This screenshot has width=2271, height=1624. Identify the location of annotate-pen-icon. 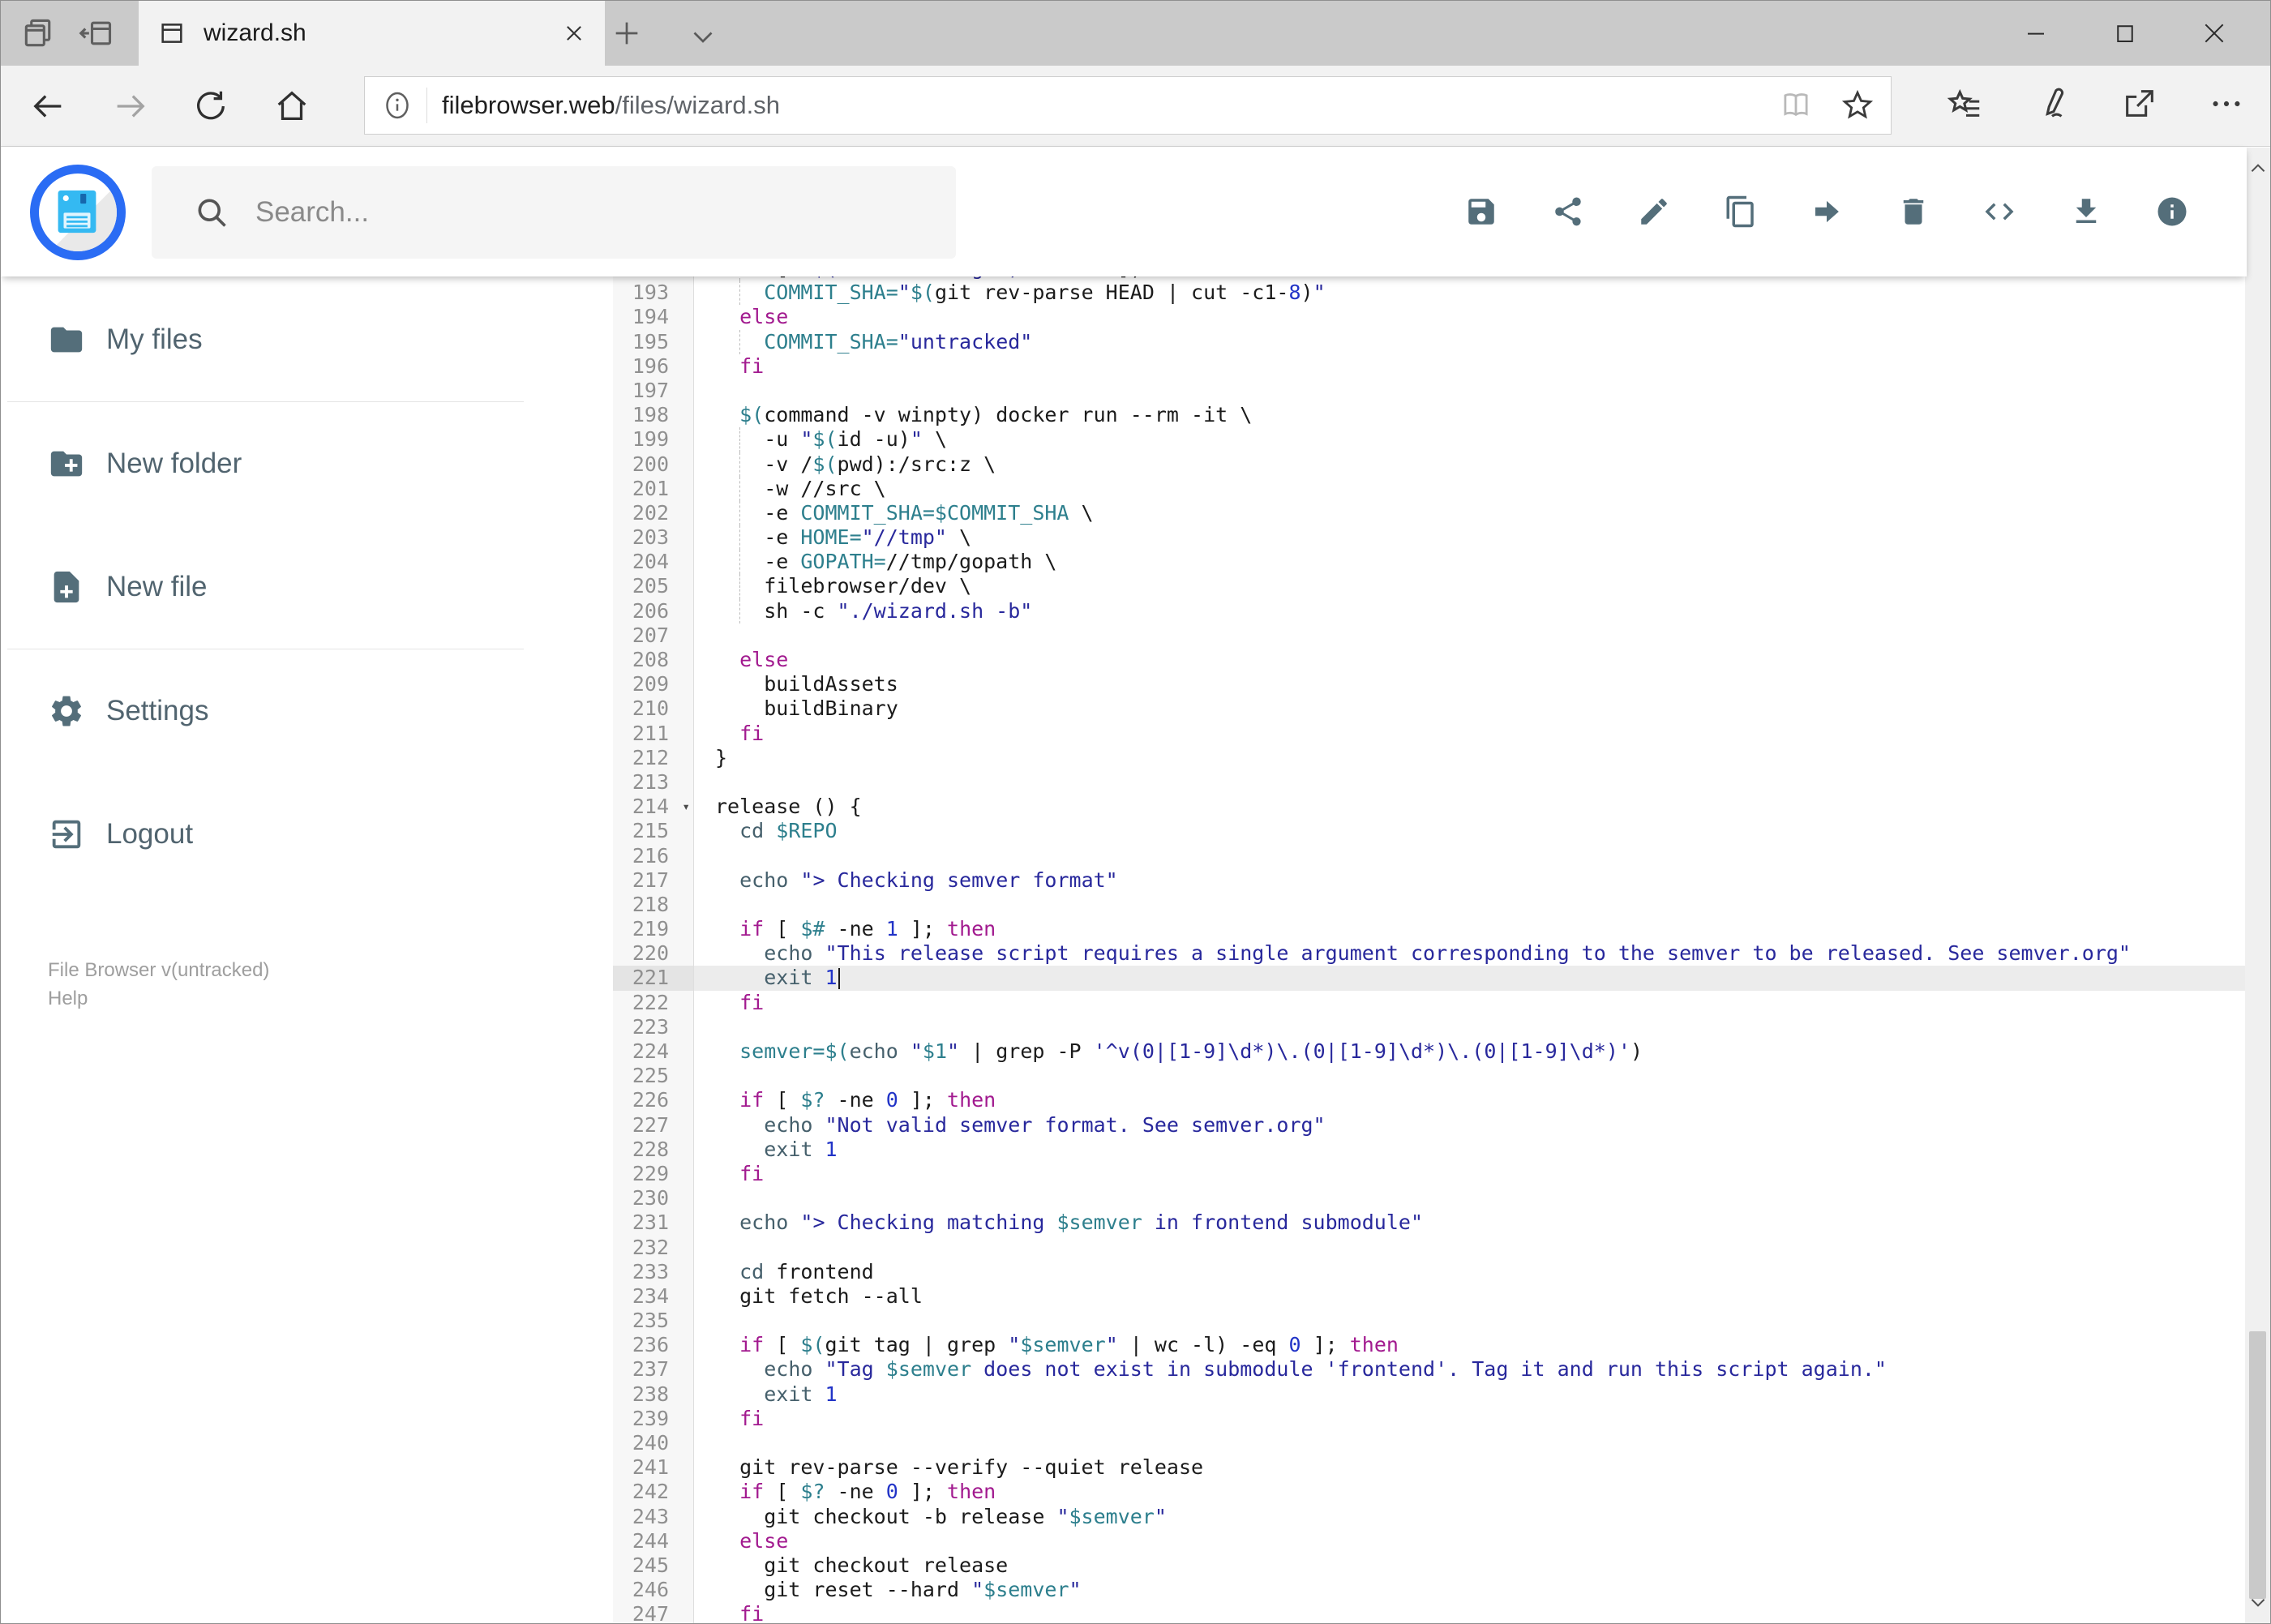
(2052, 104).